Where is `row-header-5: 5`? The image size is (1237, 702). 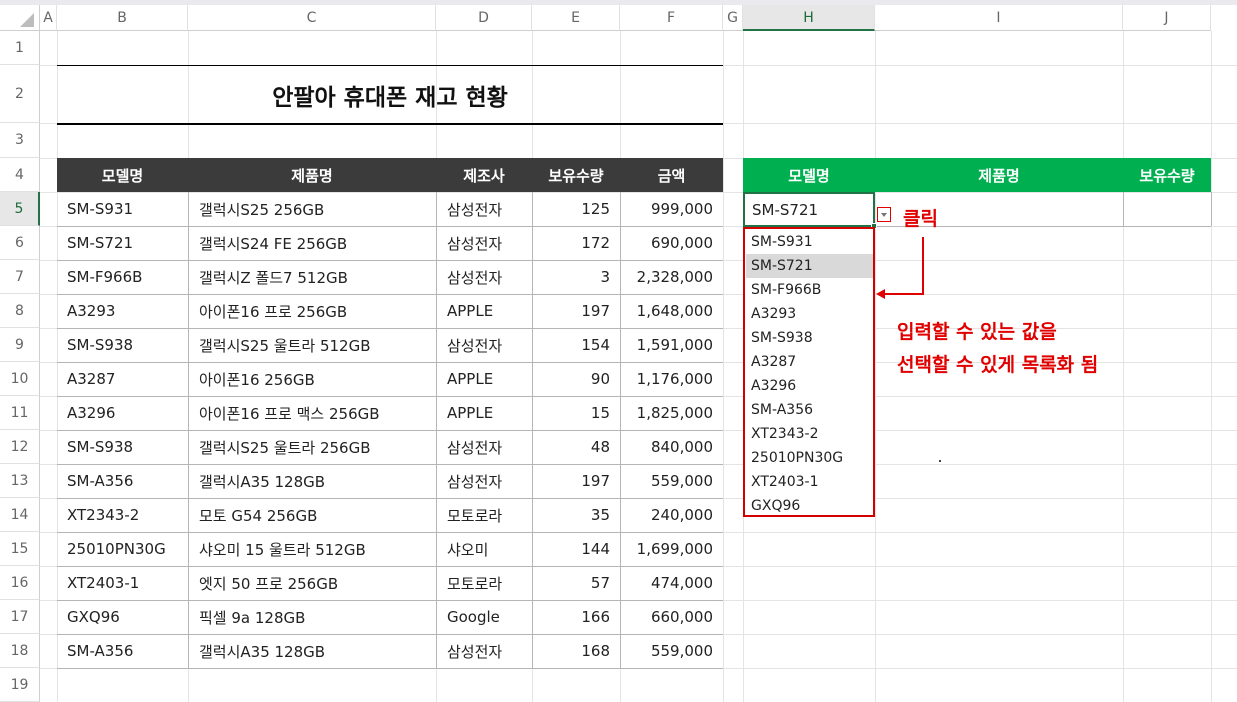 row-header-5: 5 is located at coordinates (20, 209).